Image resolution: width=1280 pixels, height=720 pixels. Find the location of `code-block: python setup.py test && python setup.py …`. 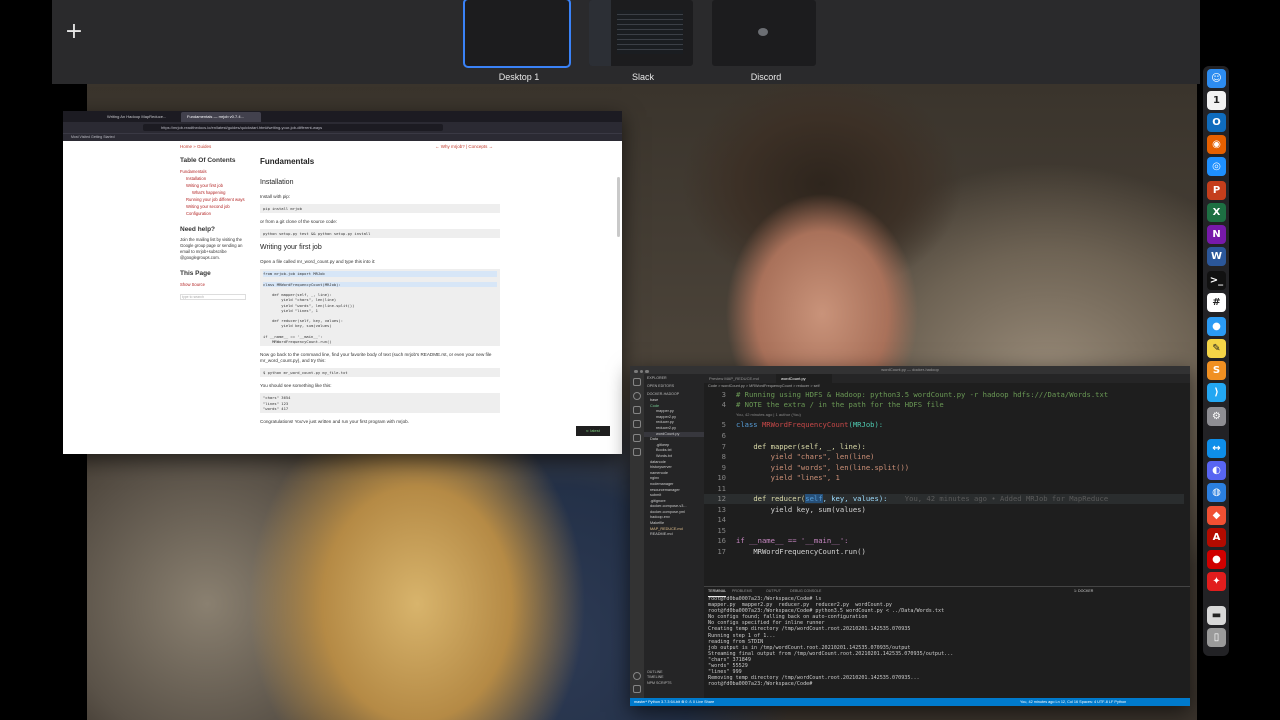

code-block: python setup.py test && python setup.py … is located at coordinates (380, 234).